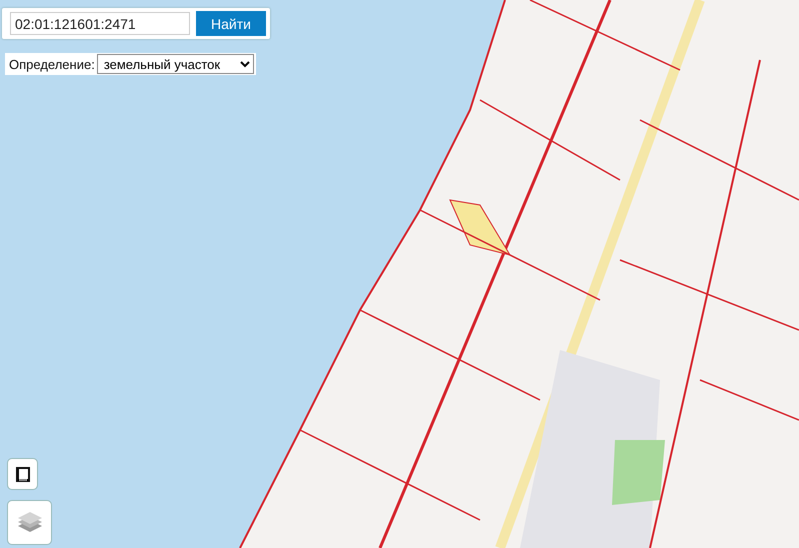 This screenshot has height=548, width=799. What do you see at coordinates (52, 64) in the screenshot?
I see `definition-label: Определение:` at bounding box center [52, 64].